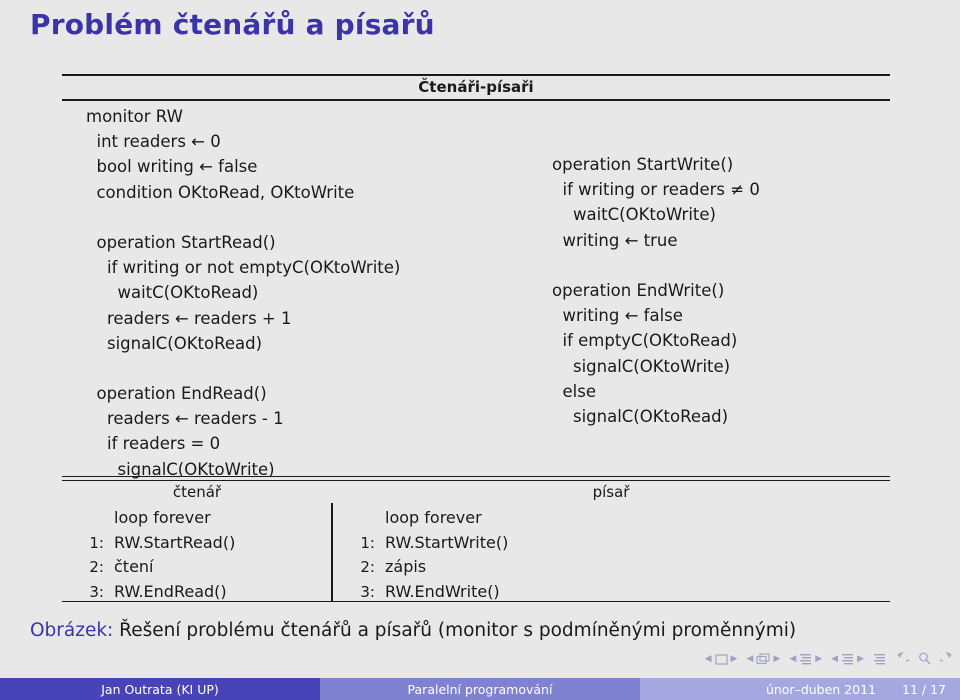 The width and height of the screenshot is (960, 700). I want to click on nav-frame-group: ◀ ▶, so click(763, 659).